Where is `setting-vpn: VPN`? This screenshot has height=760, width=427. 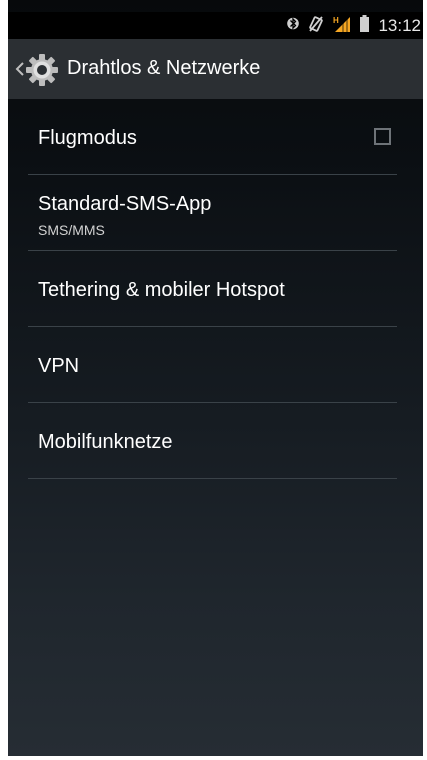
setting-vpn: VPN is located at coordinates (212, 365).